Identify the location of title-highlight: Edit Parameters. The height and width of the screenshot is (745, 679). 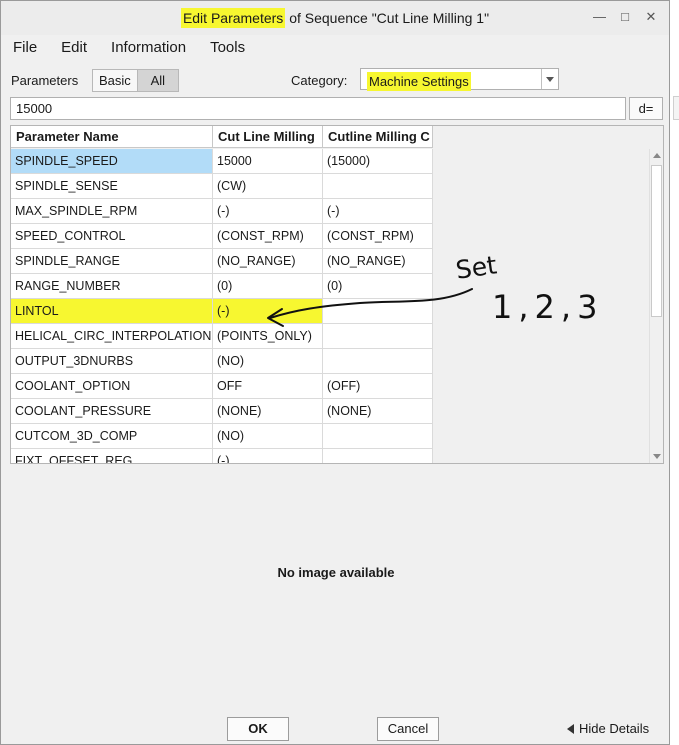
(233, 18).